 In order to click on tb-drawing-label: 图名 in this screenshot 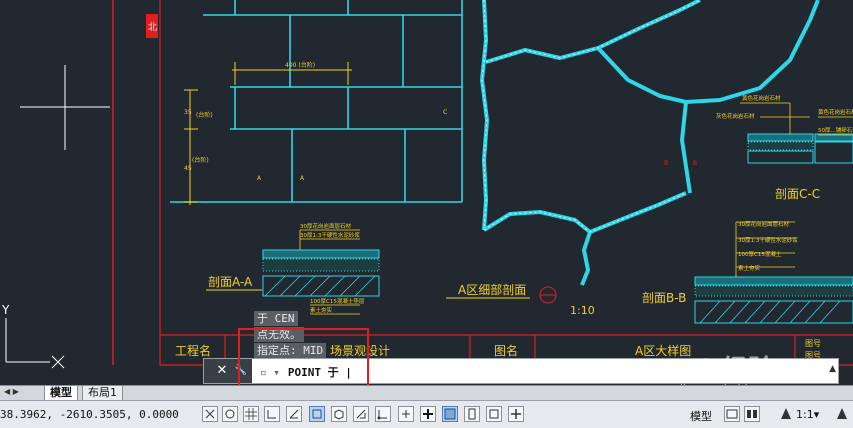, I will do `click(506, 350)`.